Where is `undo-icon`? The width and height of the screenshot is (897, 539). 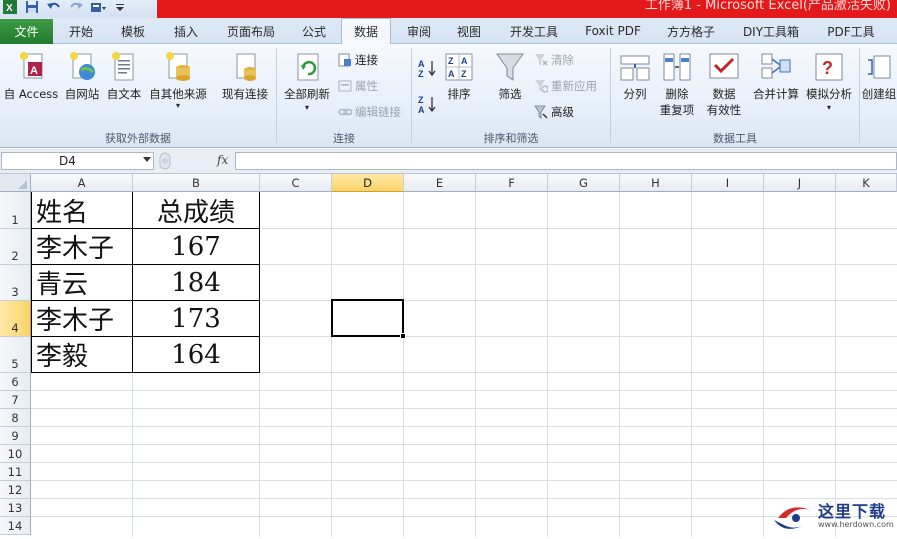
undo-icon is located at coordinates (54, 7).